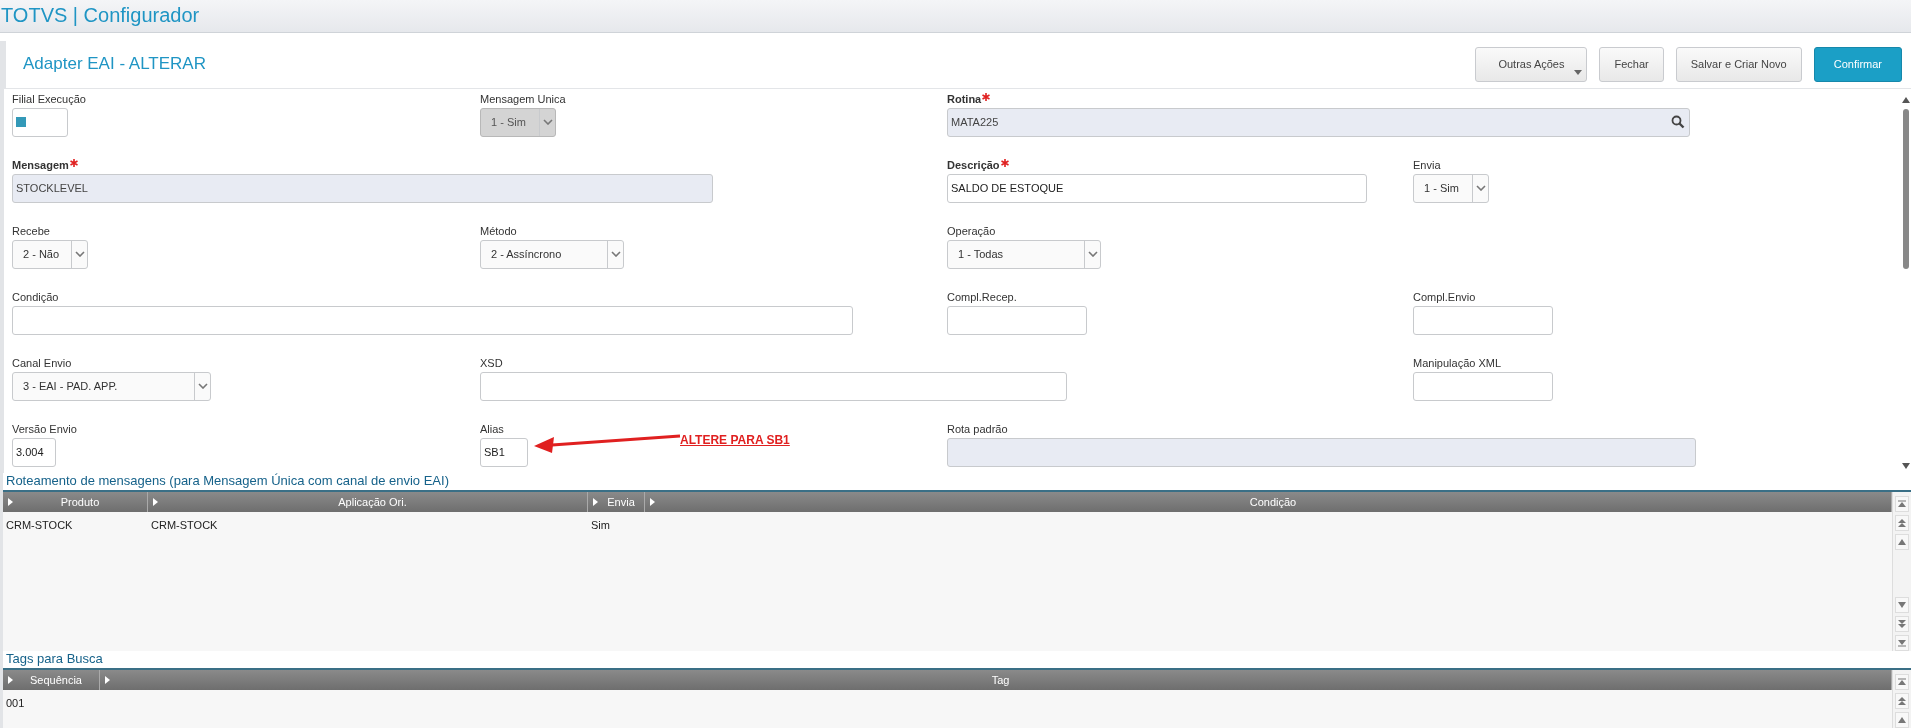 The height and width of the screenshot is (728, 1911). I want to click on field-label: Condição, so click(35, 296).